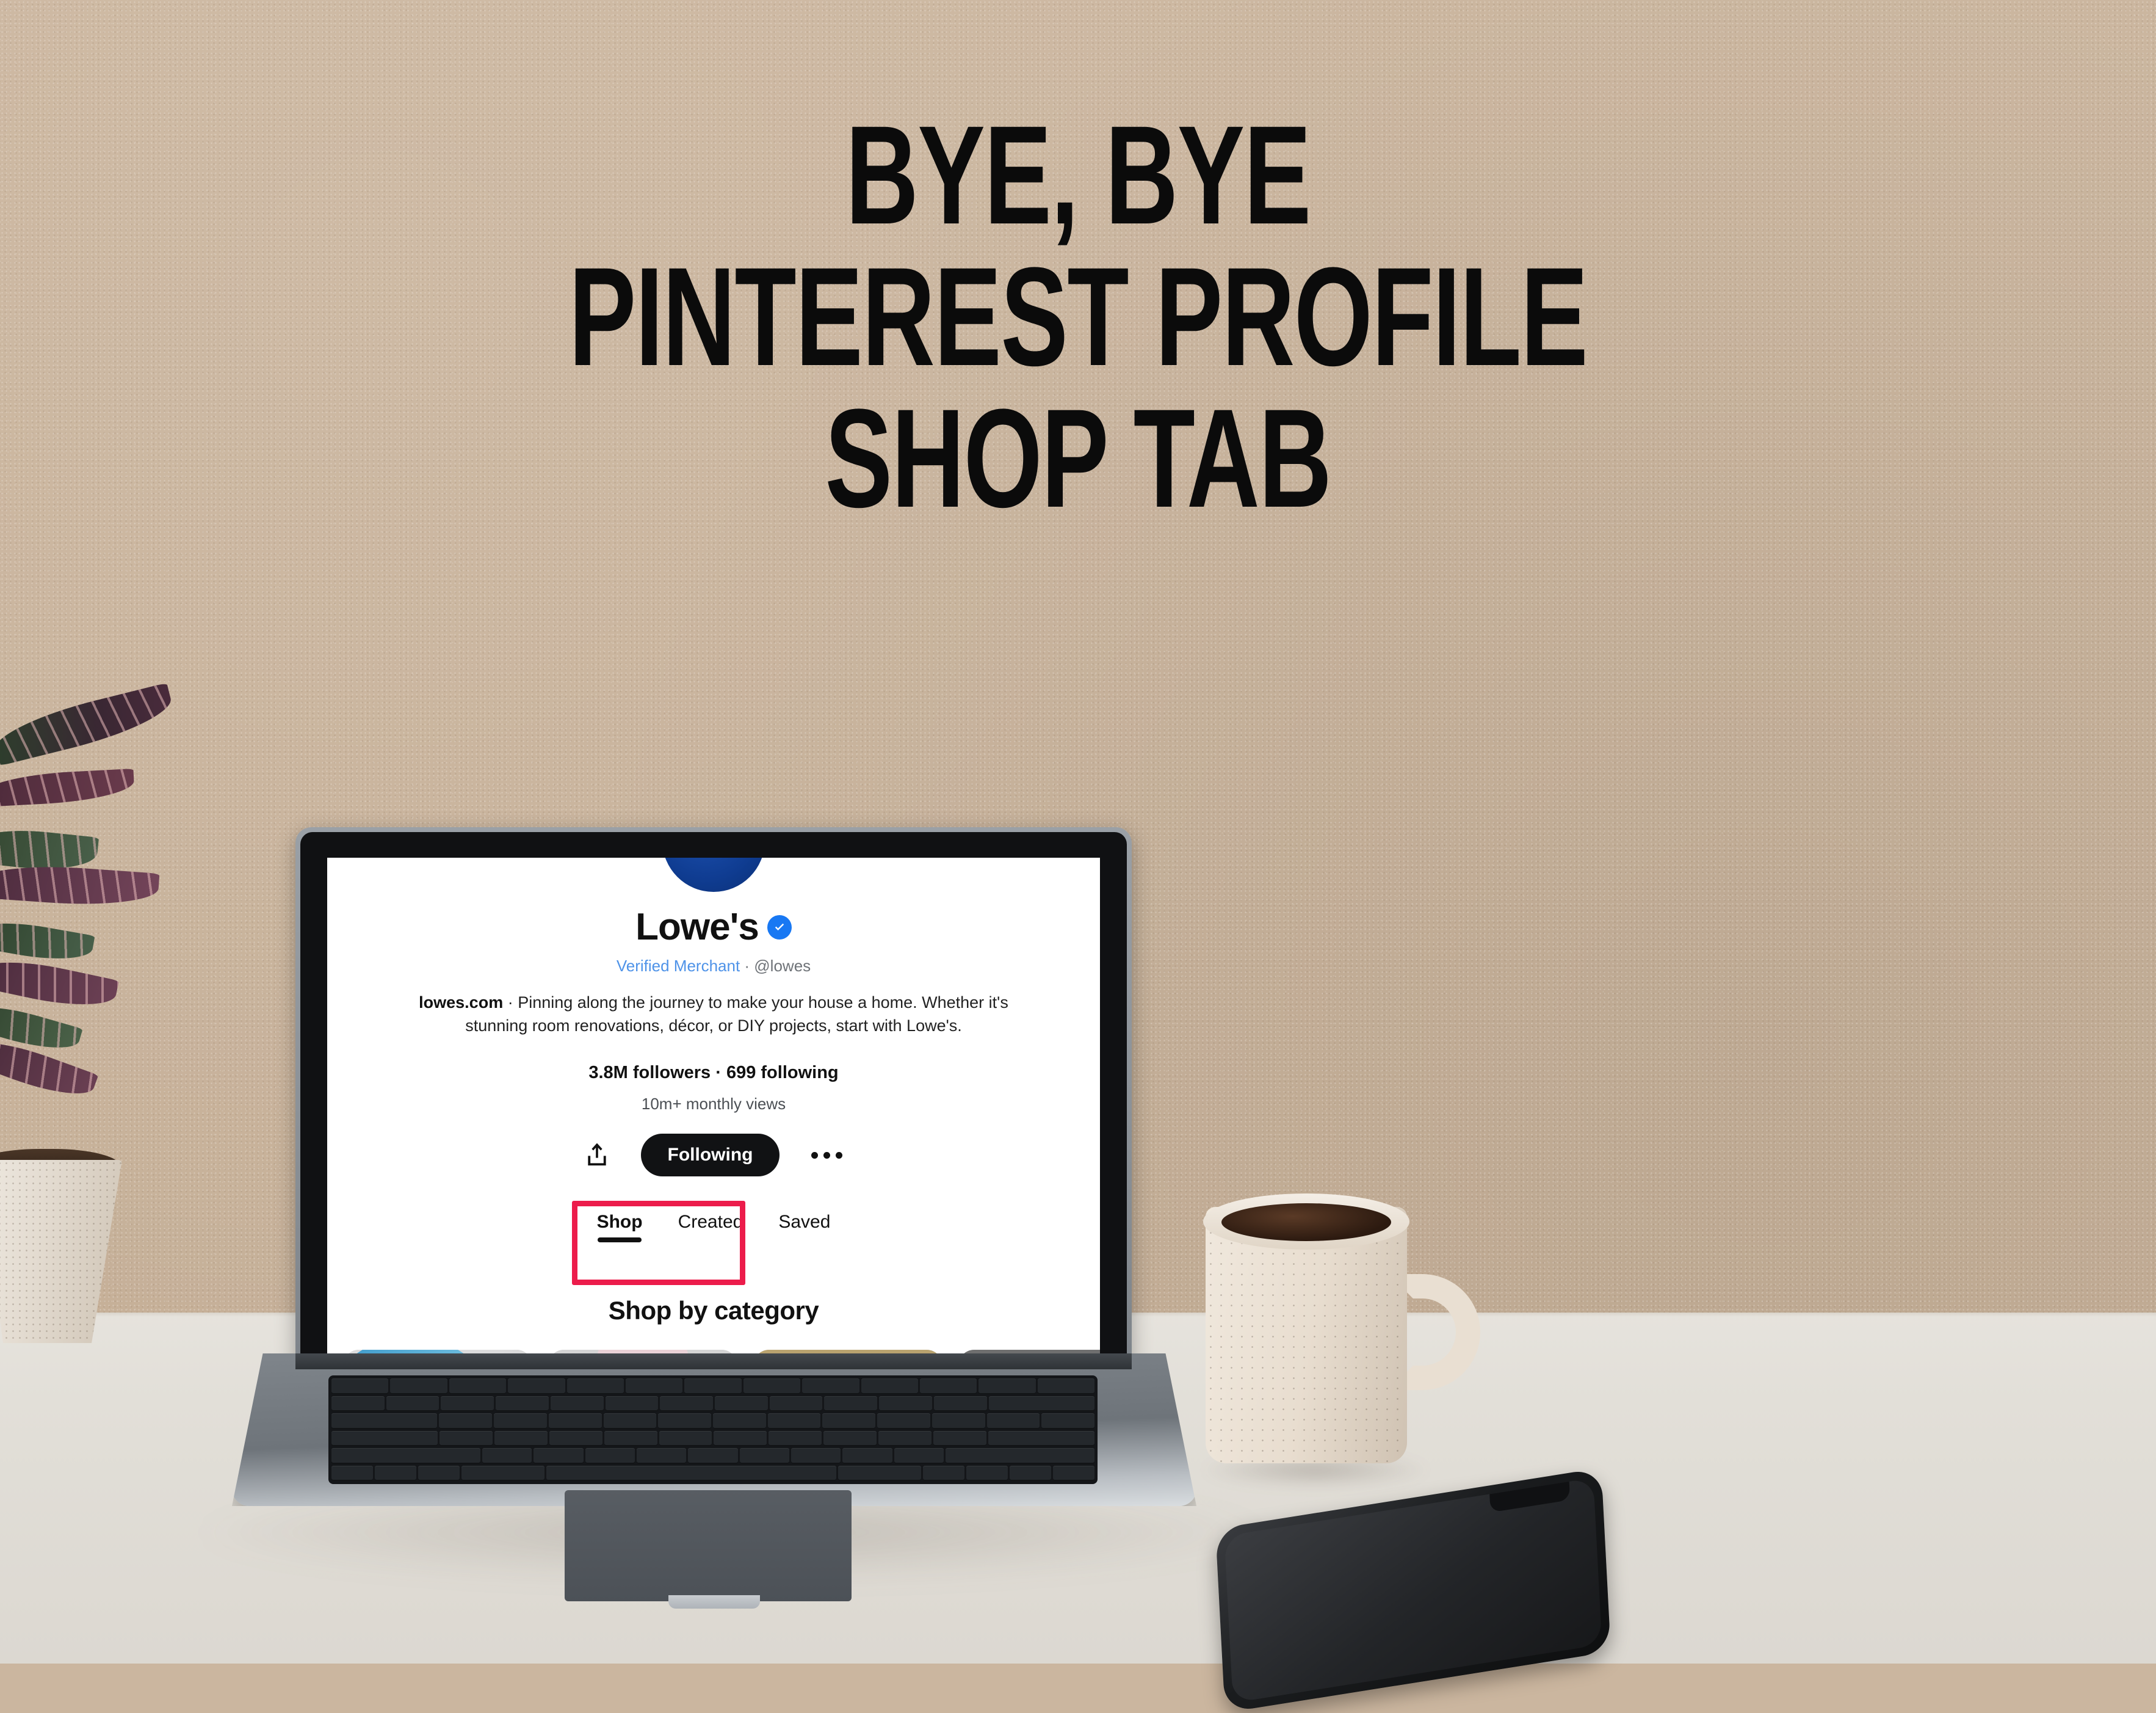  What do you see at coordinates (827, 1155) in the screenshot?
I see `more-options-icon` at bounding box center [827, 1155].